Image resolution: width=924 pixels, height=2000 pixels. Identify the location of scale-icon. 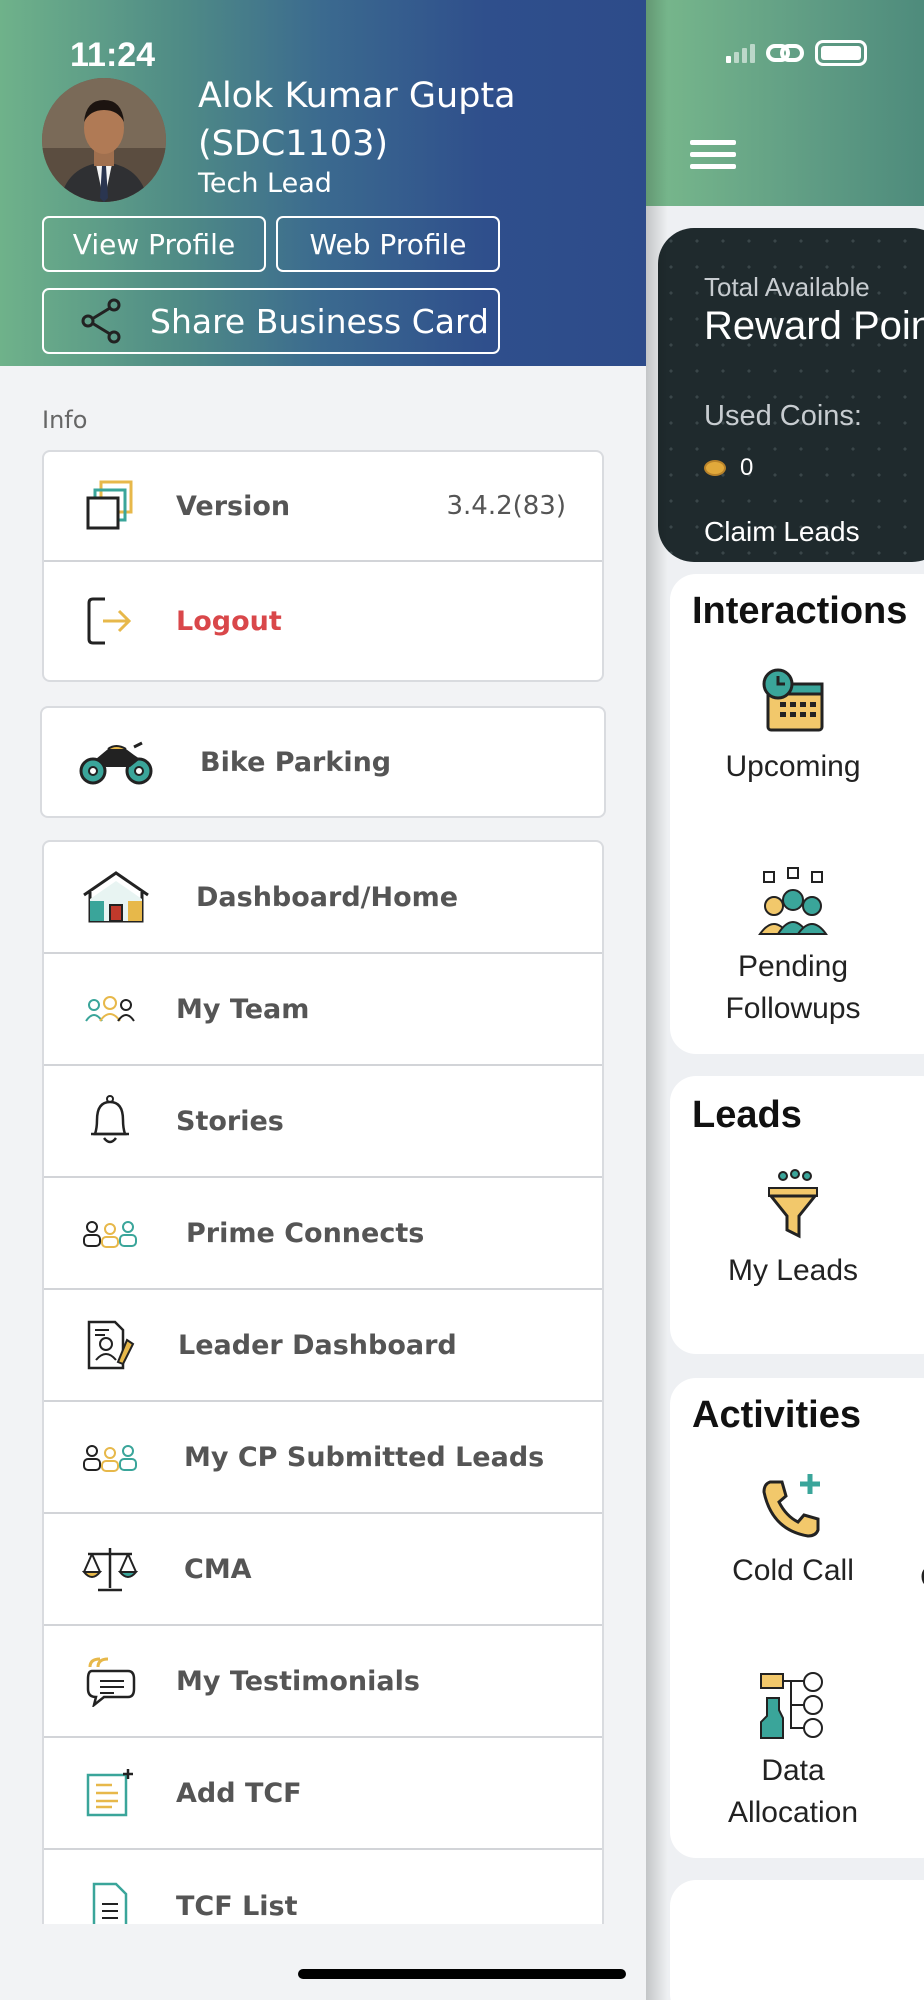
(110, 1569).